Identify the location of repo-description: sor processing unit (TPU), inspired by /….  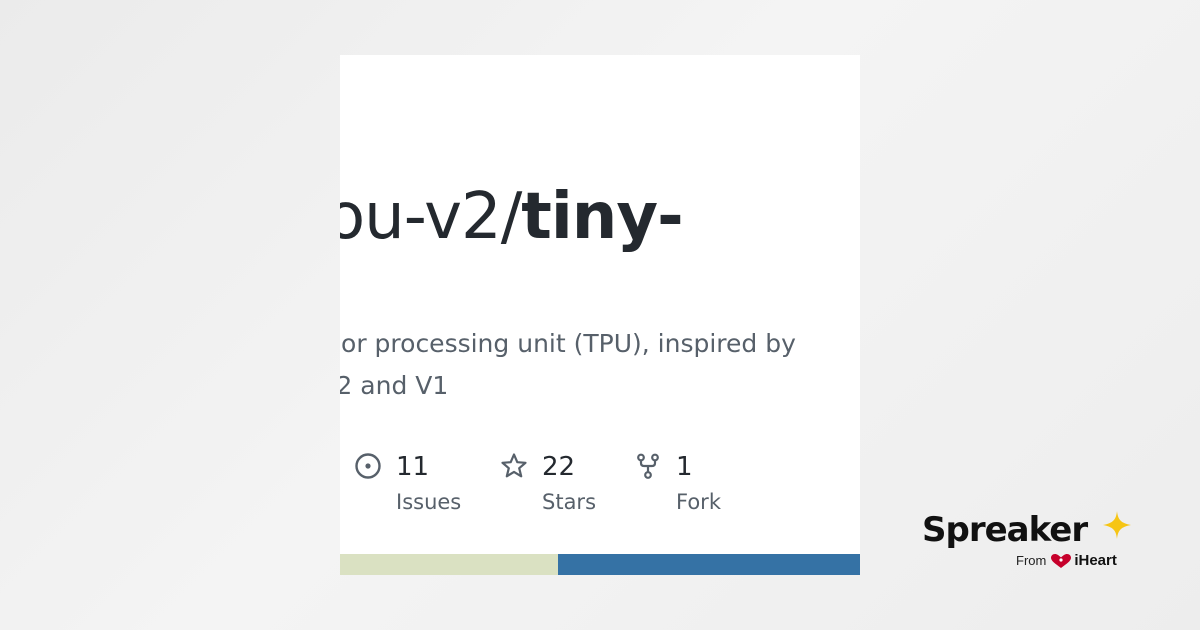
(594, 365).